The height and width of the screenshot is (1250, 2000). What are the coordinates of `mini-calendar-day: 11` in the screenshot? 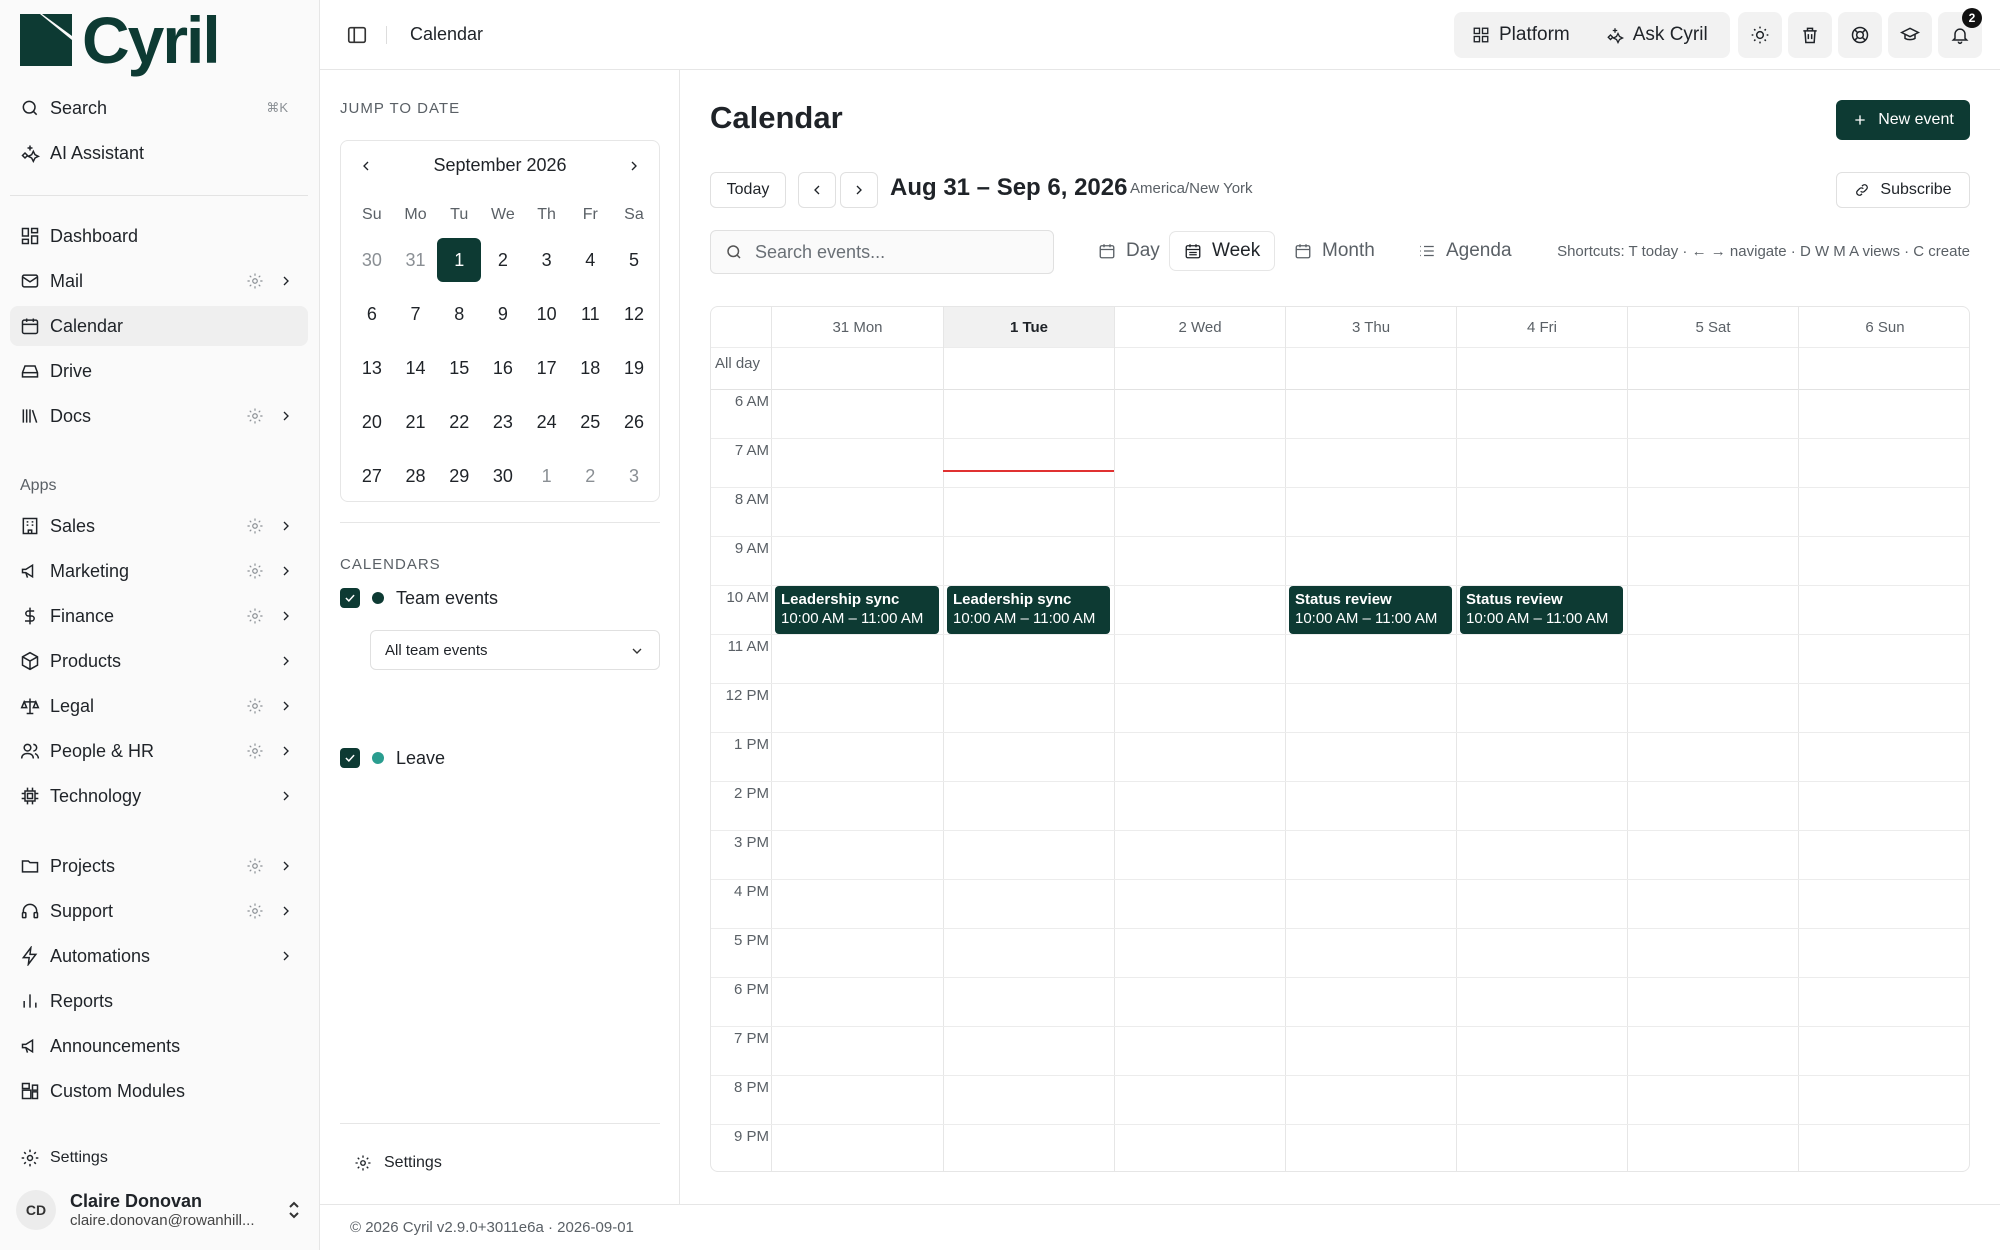 It's located at (590, 314).